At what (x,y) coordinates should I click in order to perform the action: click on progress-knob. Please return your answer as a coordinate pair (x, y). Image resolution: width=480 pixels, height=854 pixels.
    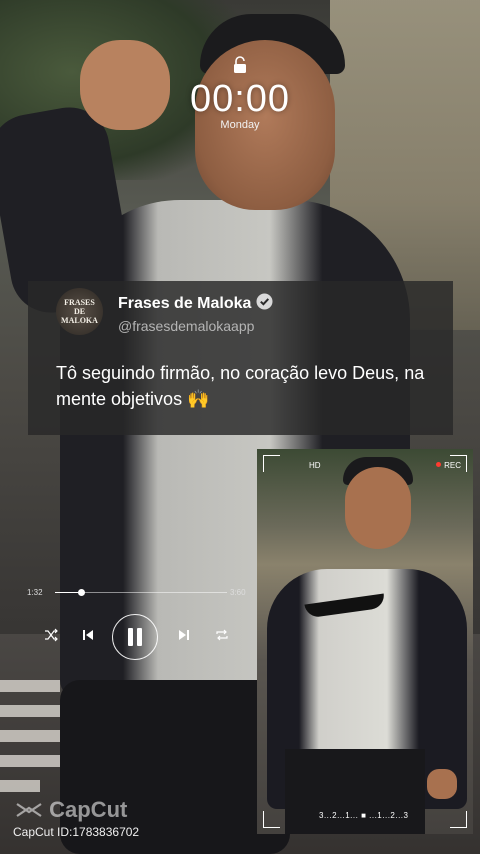
    Looking at the image, I should click on (81, 592).